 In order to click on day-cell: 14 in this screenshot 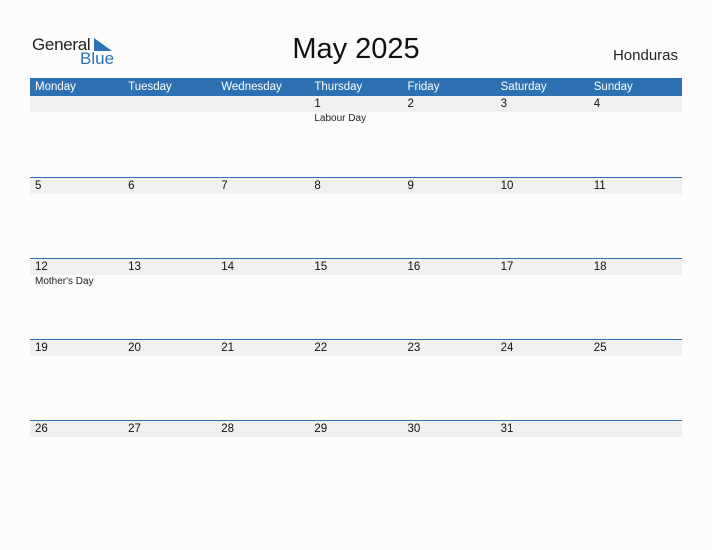, I will do `click(262, 273)`.